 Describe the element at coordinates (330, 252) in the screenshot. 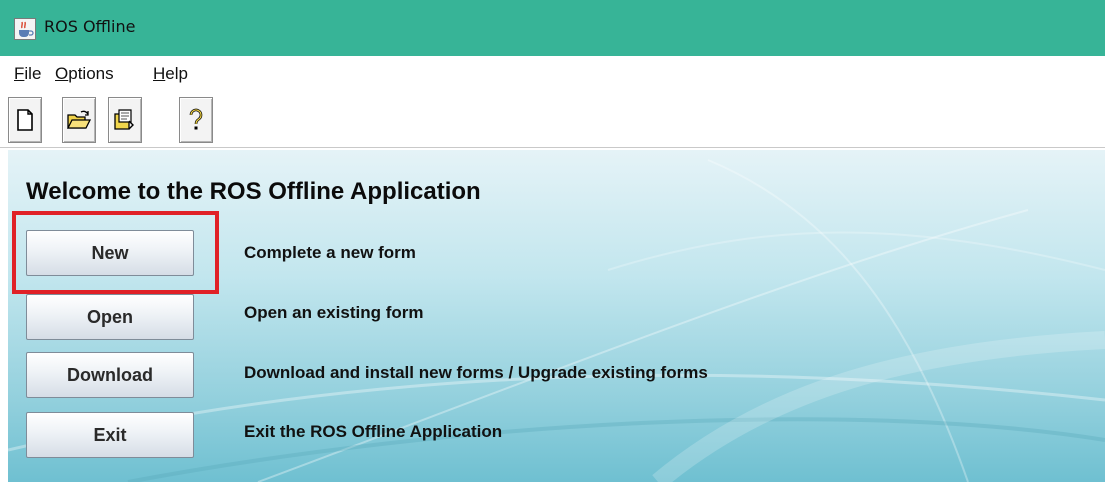

I see `new-description: Complete a new form` at that location.